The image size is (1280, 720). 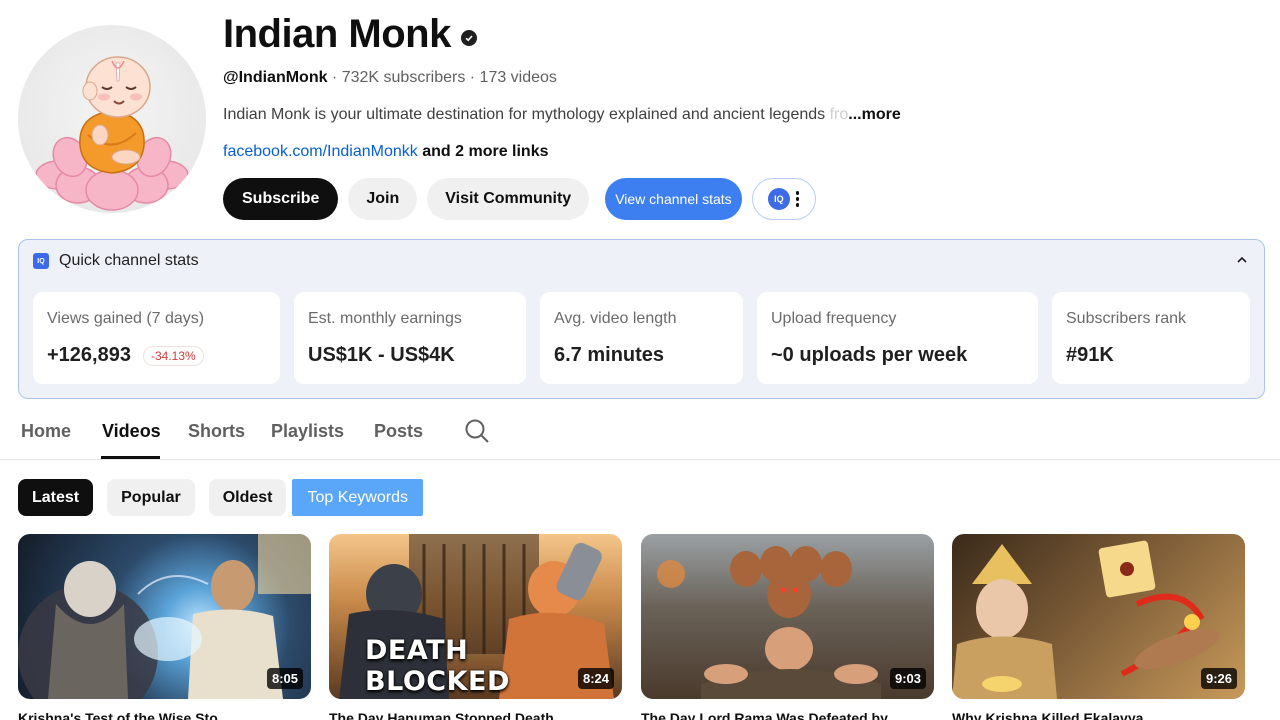 I want to click on tab-posts: Posts, so click(x=398, y=431).